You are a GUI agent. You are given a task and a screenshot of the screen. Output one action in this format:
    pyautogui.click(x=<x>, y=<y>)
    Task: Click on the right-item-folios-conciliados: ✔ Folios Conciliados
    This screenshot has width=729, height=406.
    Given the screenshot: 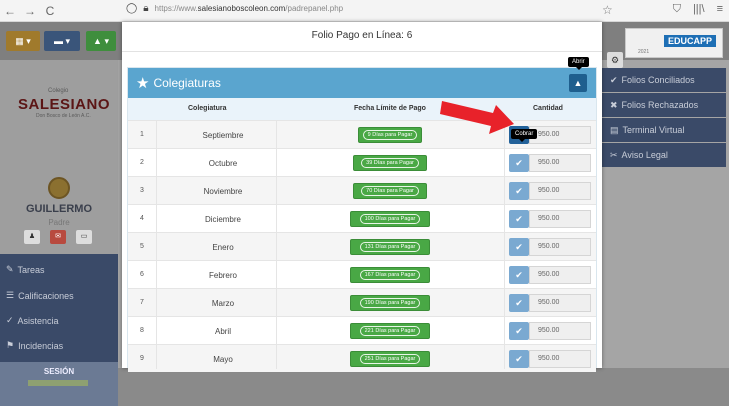 What is the action you would take?
    pyautogui.click(x=664, y=80)
    